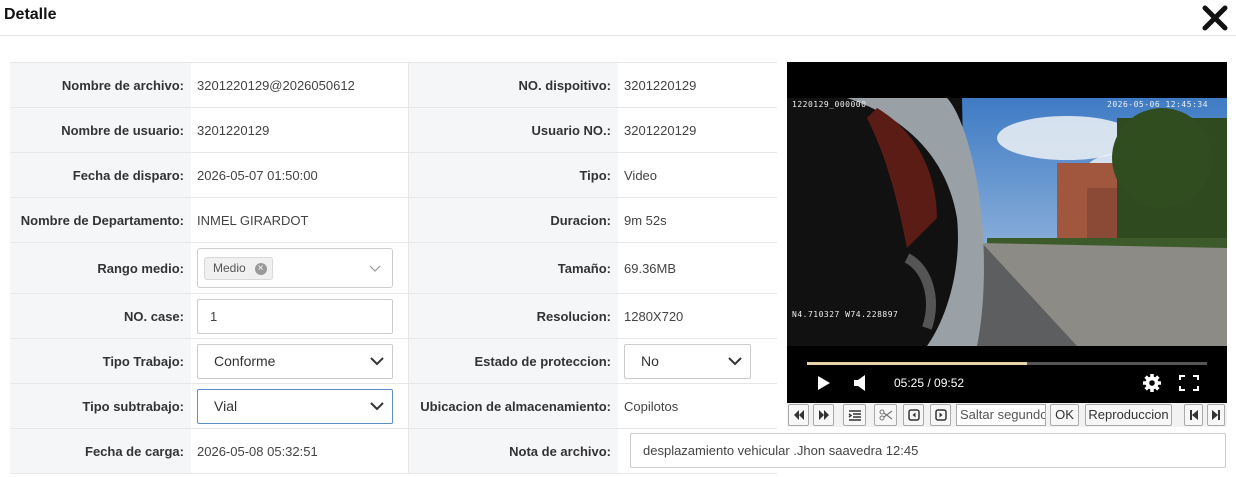 This screenshot has height=477, width=1236. What do you see at coordinates (229, 268) in the screenshot?
I see `rango-medio-tag-label: Medio` at bounding box center [229, 268].